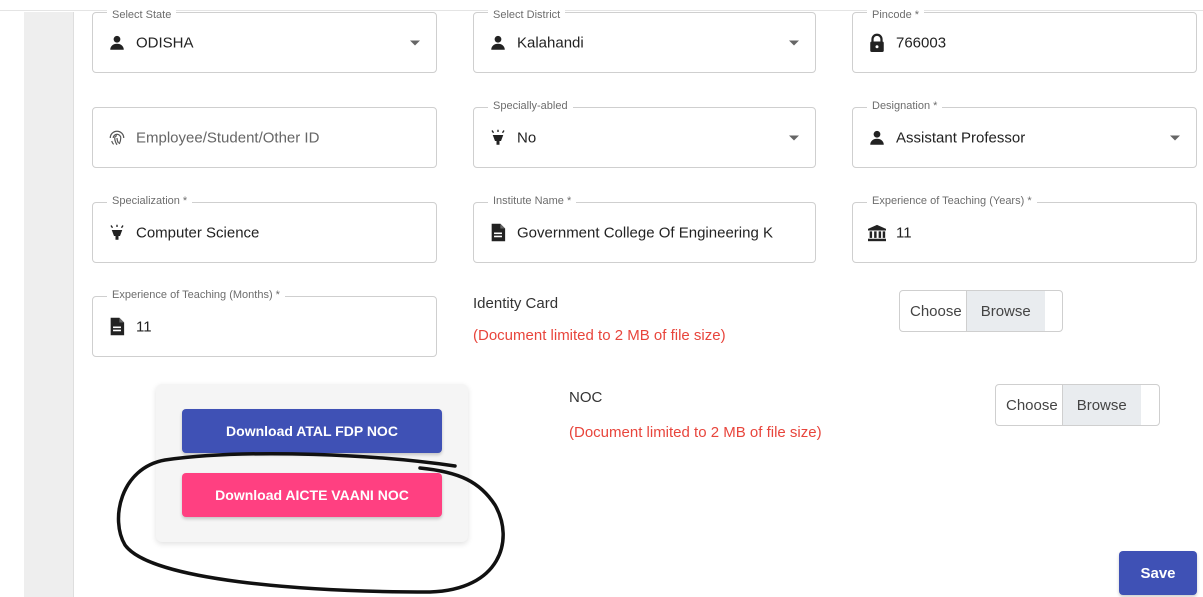 This screenshot has height=597, width=1203. Describe the element at coordinates (961, 137) in the screenshot. I see `designation-value: Assistant Professor` at that location.